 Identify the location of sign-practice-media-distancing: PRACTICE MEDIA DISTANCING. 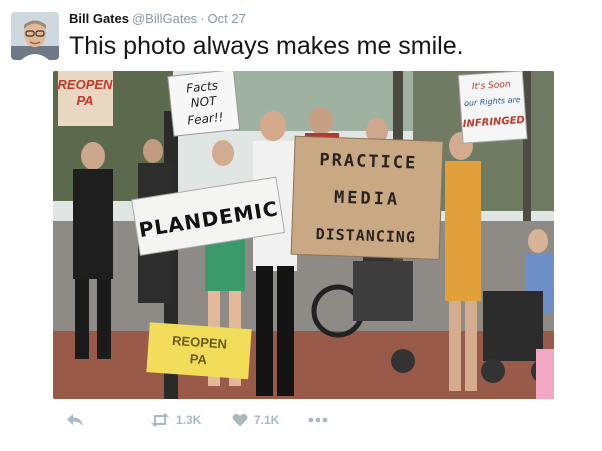
(367, 197).